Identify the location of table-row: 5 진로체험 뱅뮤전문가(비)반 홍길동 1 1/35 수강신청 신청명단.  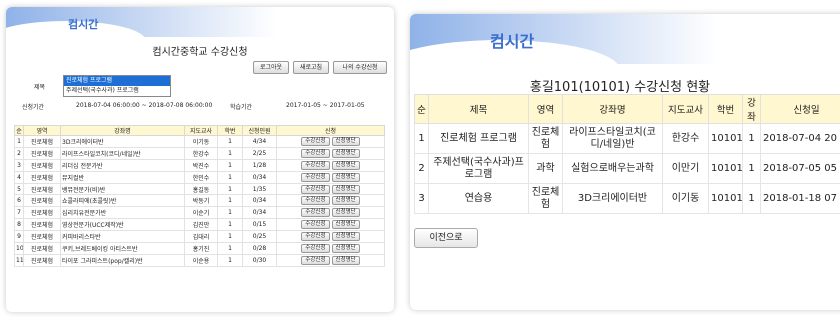
(199, 189).